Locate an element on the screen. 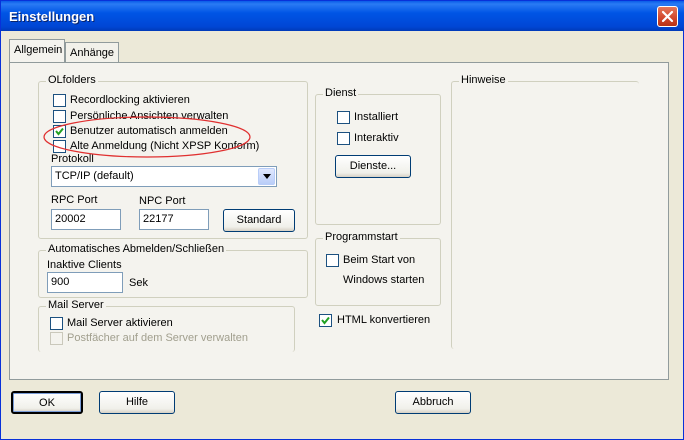 This screenshot has width=684, height=440. window-title: Einstellungen is located at coordinates (52, 16).